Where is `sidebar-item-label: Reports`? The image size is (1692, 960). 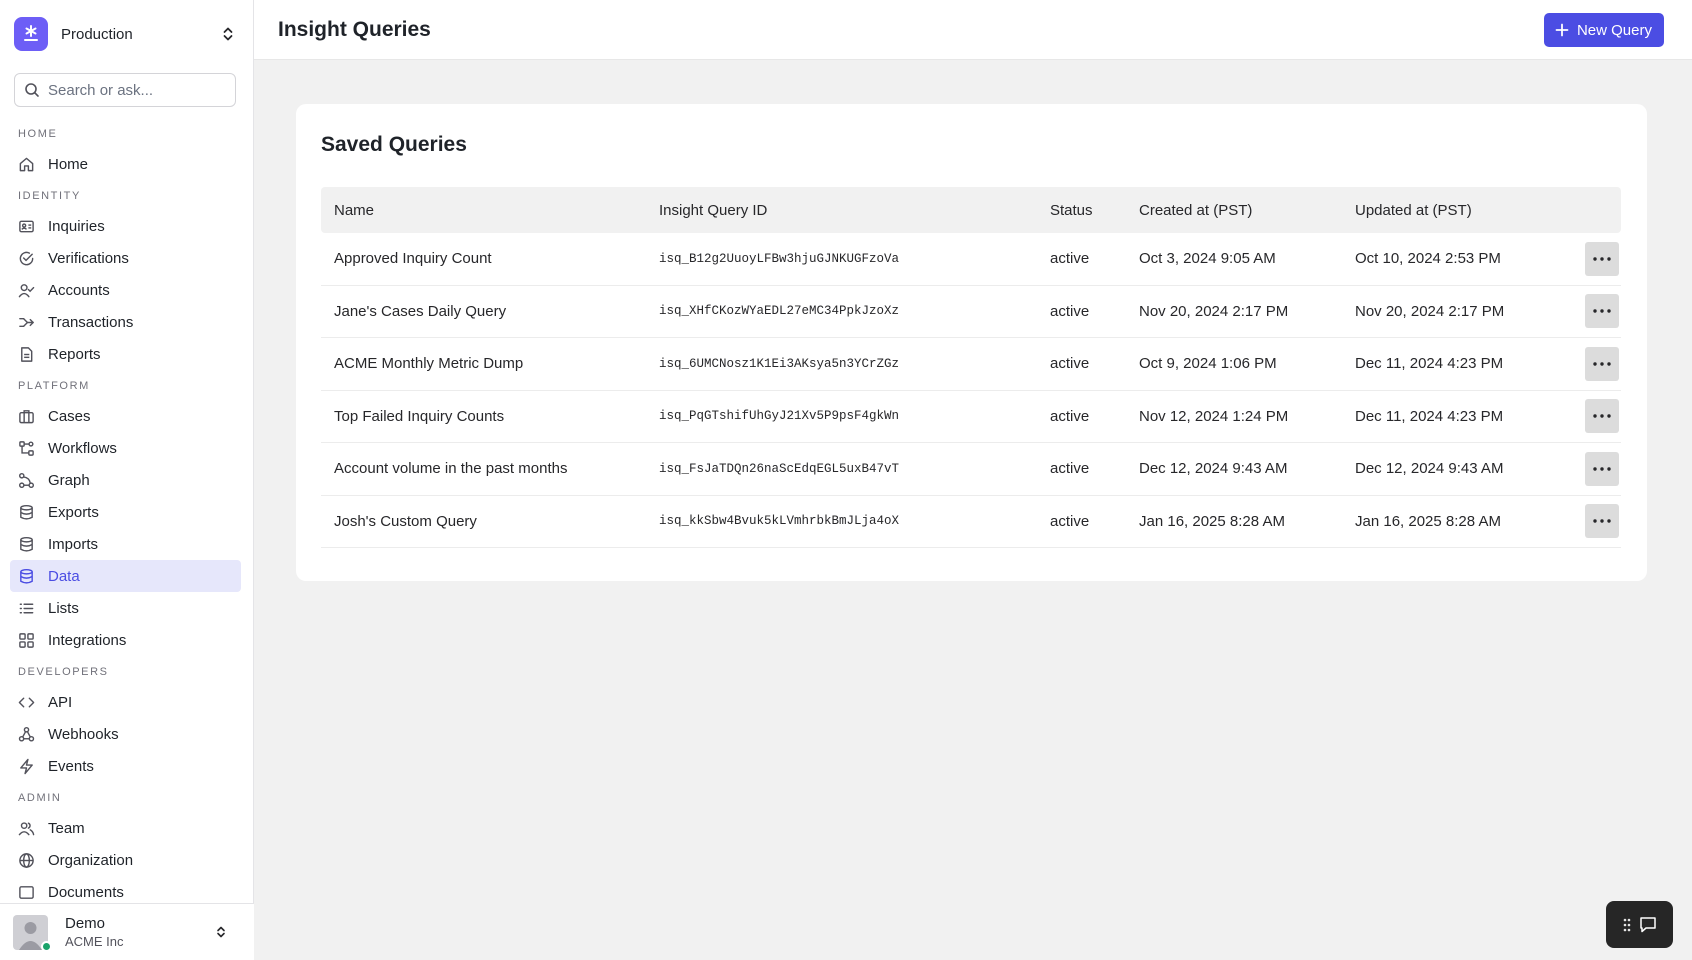 sidebar-item-label: Reports is located at coordinates (74, 354).